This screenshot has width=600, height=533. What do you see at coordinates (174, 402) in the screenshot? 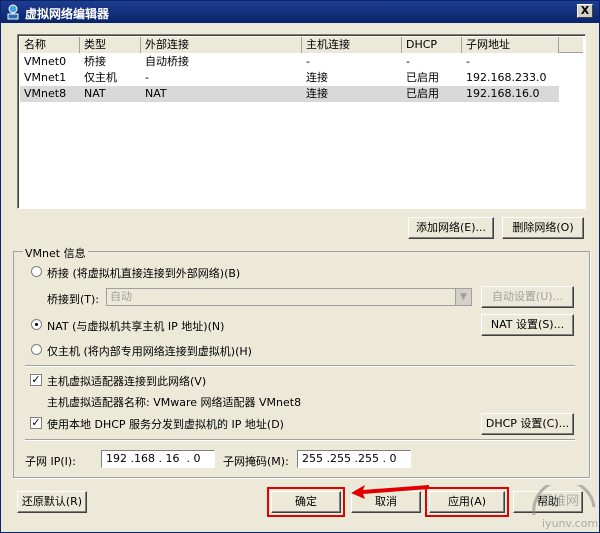
I see `adapter-name-text: 主机虚拟适配器名称: VMware 网络适配器 VMnet8` at bounding box center [174, 402].